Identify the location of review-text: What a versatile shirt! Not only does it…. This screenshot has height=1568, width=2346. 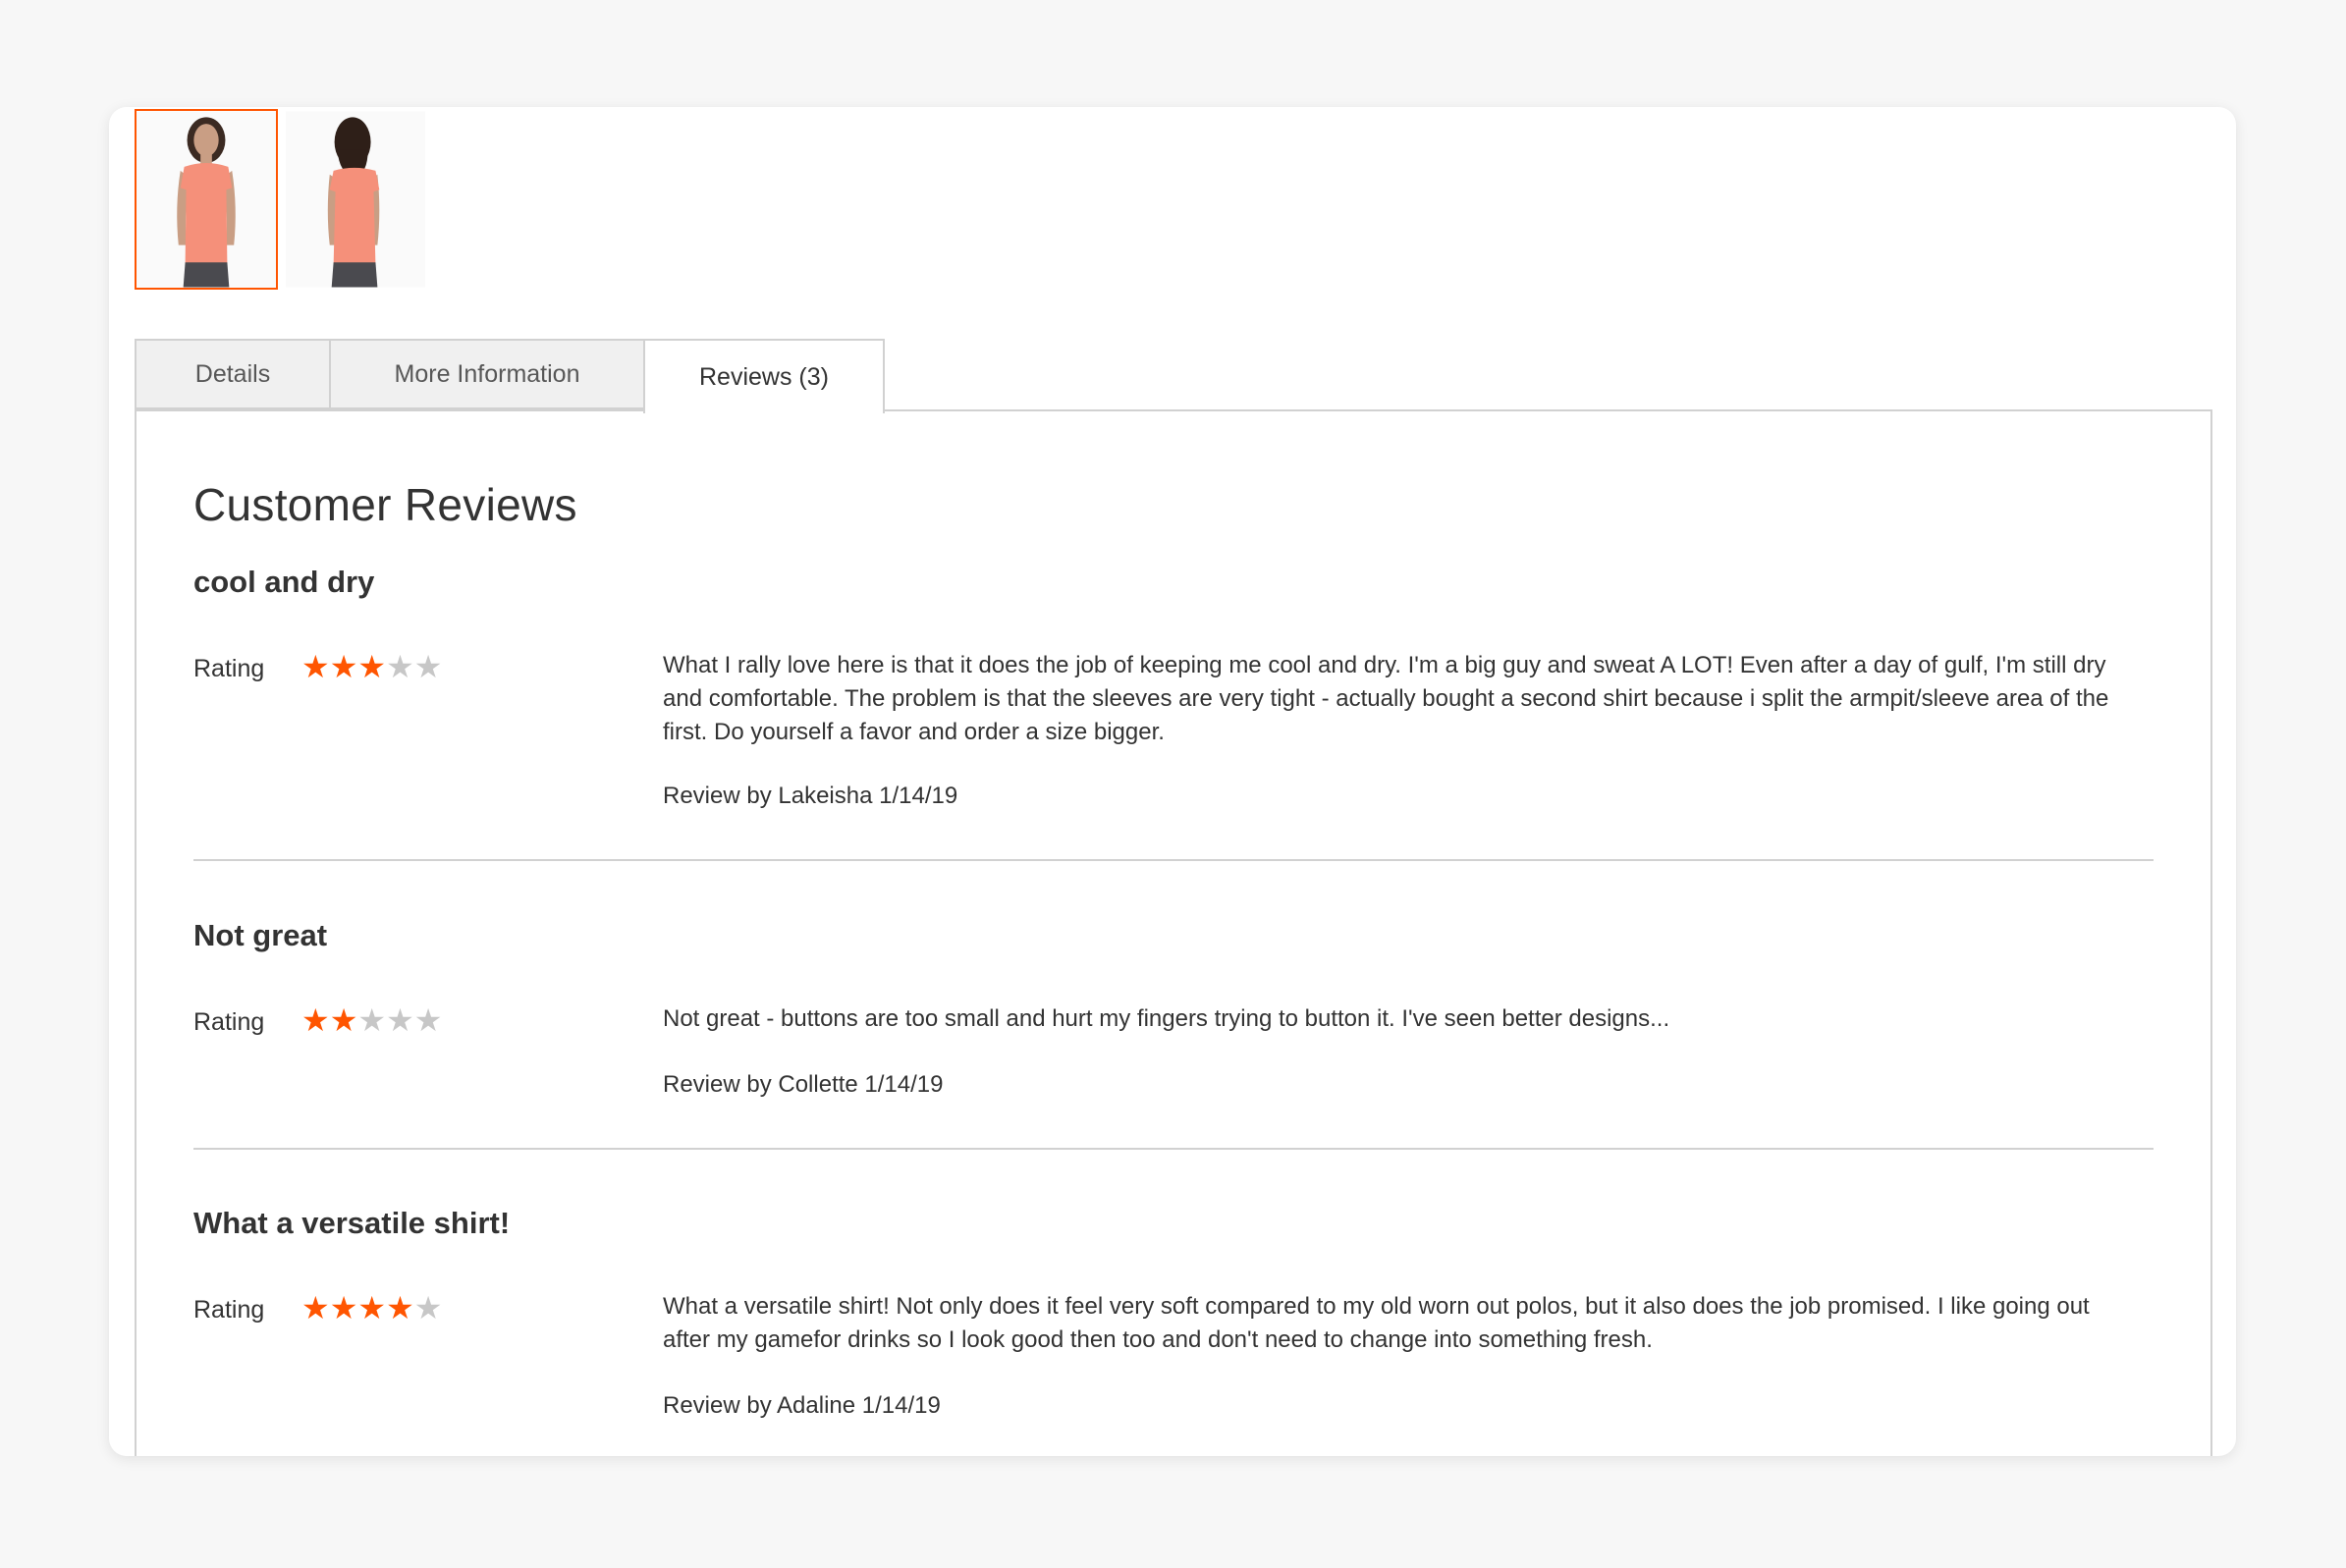
(1376, 1323).